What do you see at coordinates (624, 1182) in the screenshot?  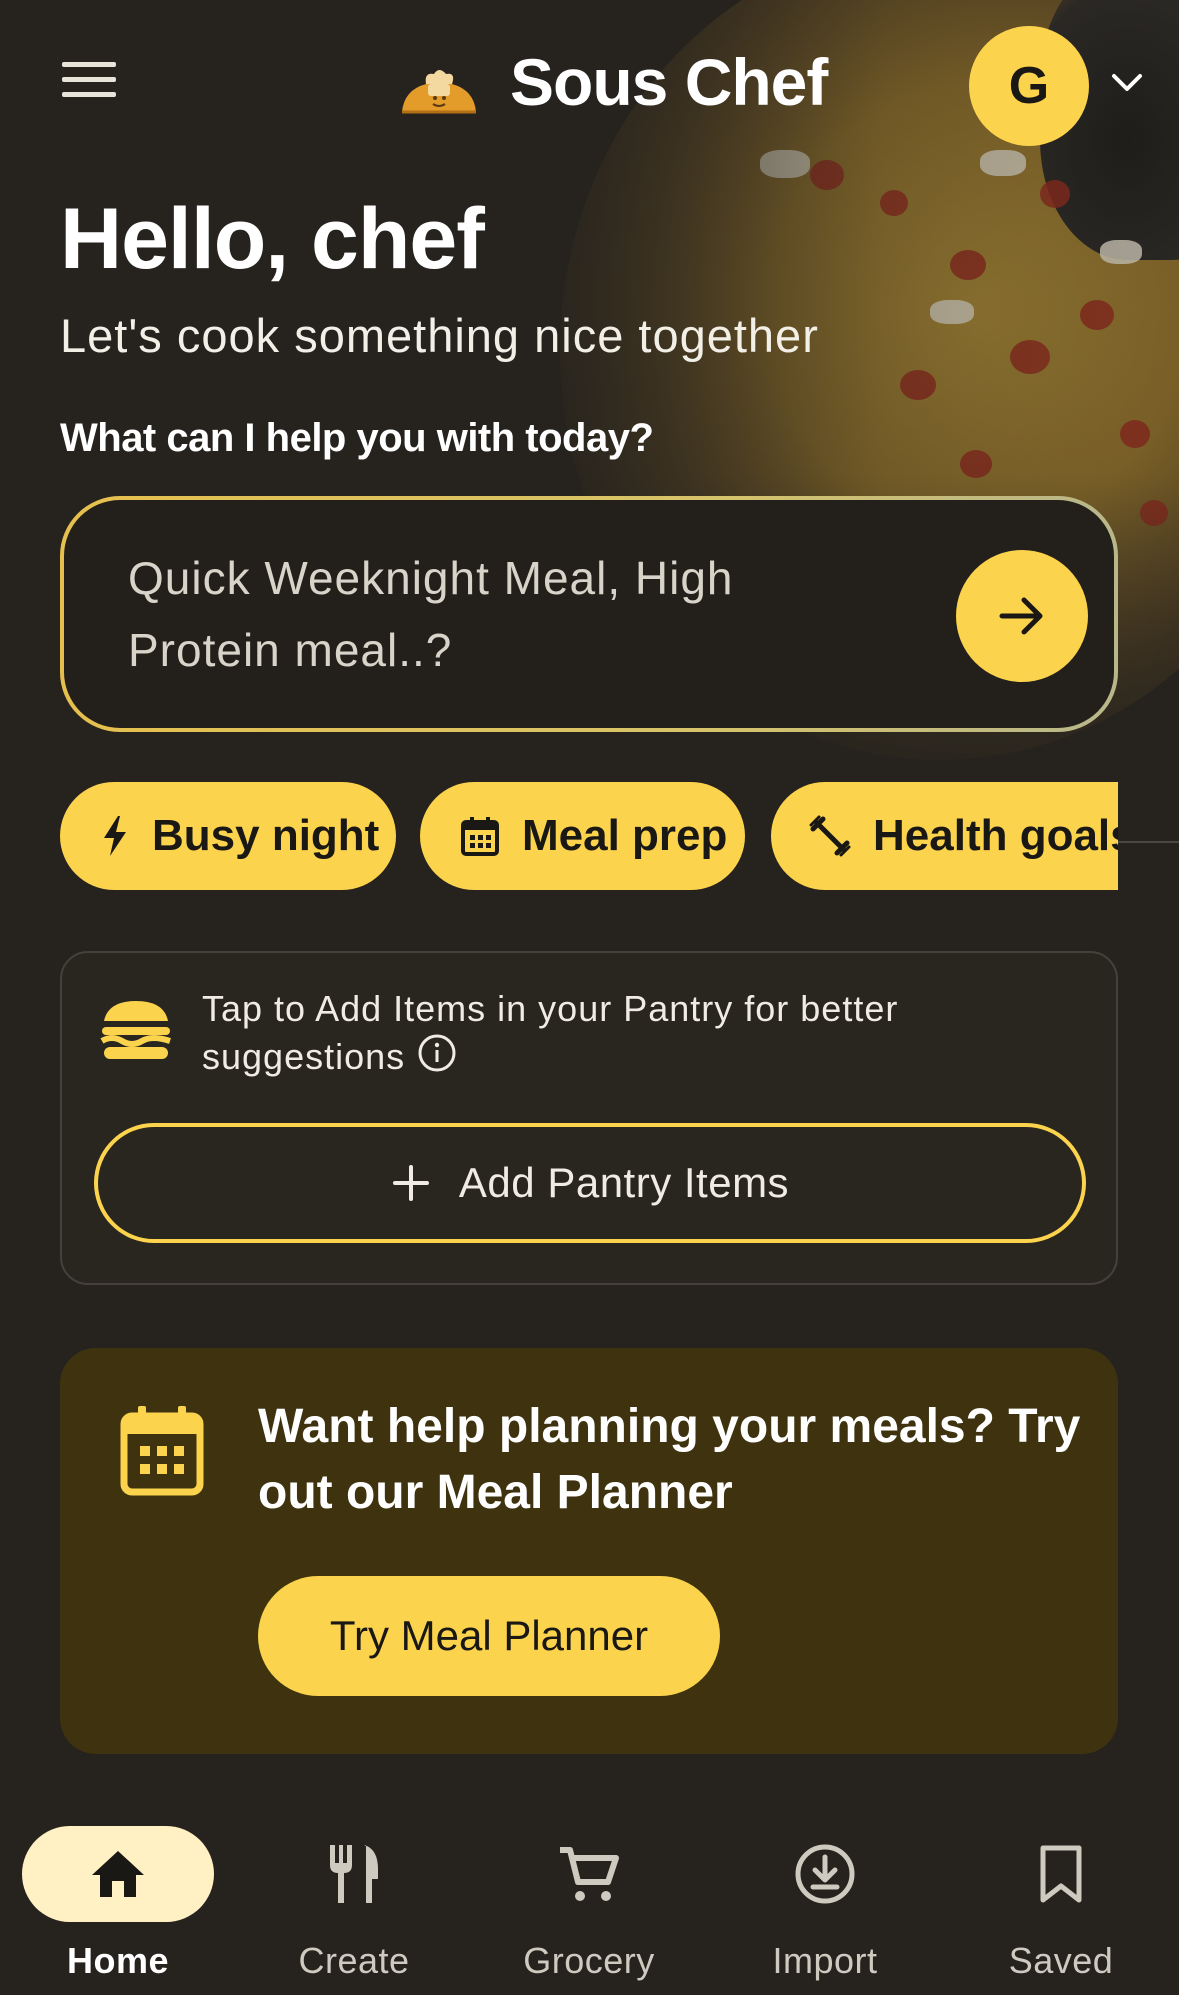 I see `add-pantry-items-label: Add Pantry Items` at bounding box center [624, 1182].